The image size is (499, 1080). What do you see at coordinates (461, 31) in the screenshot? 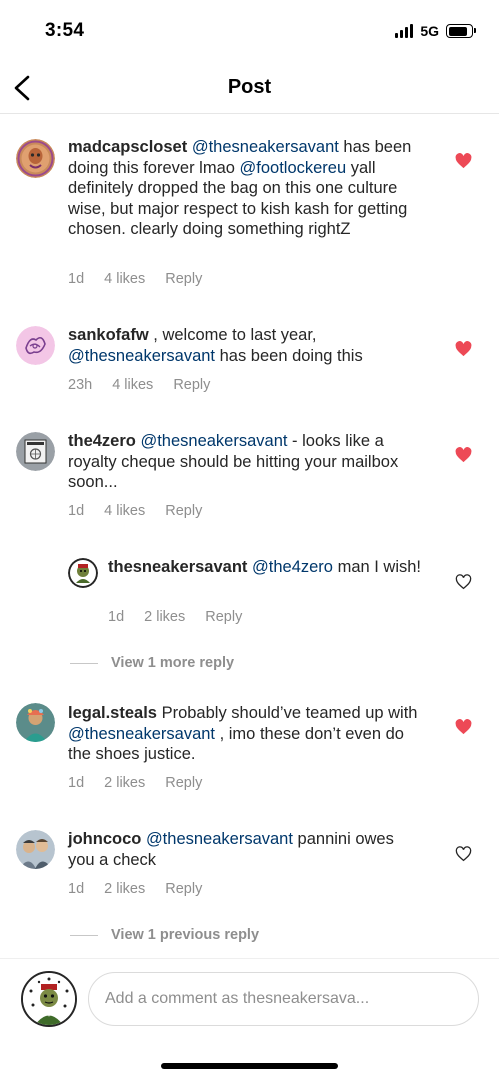
I see `battery-icon` at bounding box center [461, 31].